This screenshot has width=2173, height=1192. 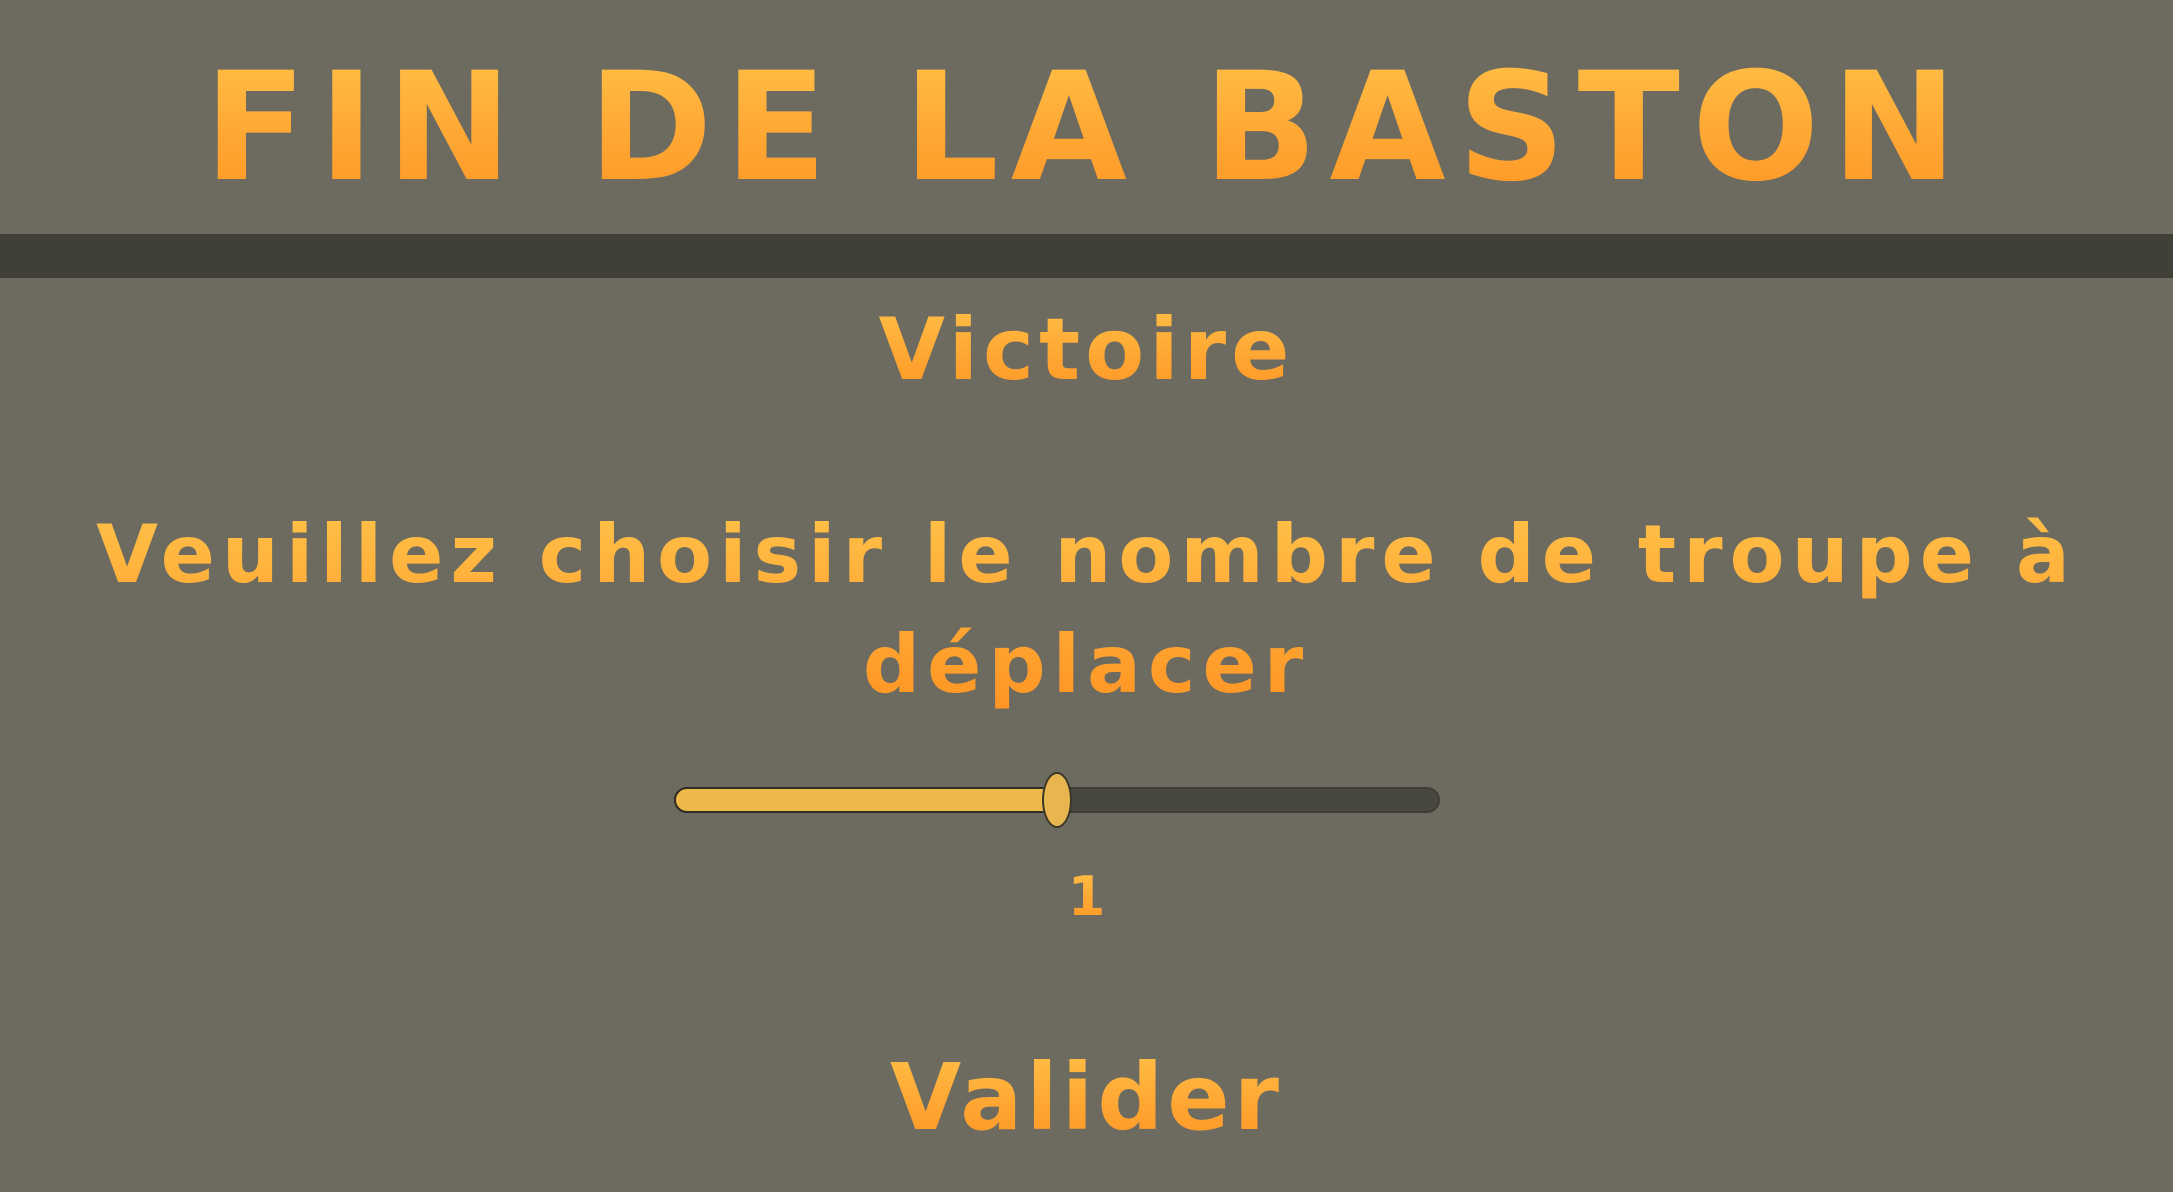 I want to click on slider-handle, so click(x=1057, y=800).